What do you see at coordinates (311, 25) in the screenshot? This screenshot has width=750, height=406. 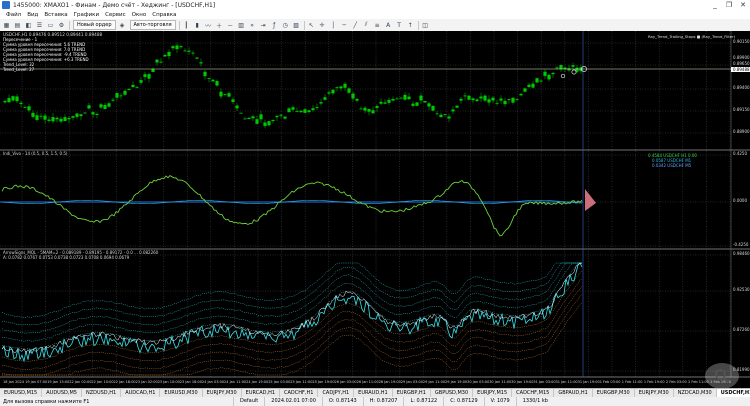 I see `cursor-icon: ↖` at bounding box center [311, 25].